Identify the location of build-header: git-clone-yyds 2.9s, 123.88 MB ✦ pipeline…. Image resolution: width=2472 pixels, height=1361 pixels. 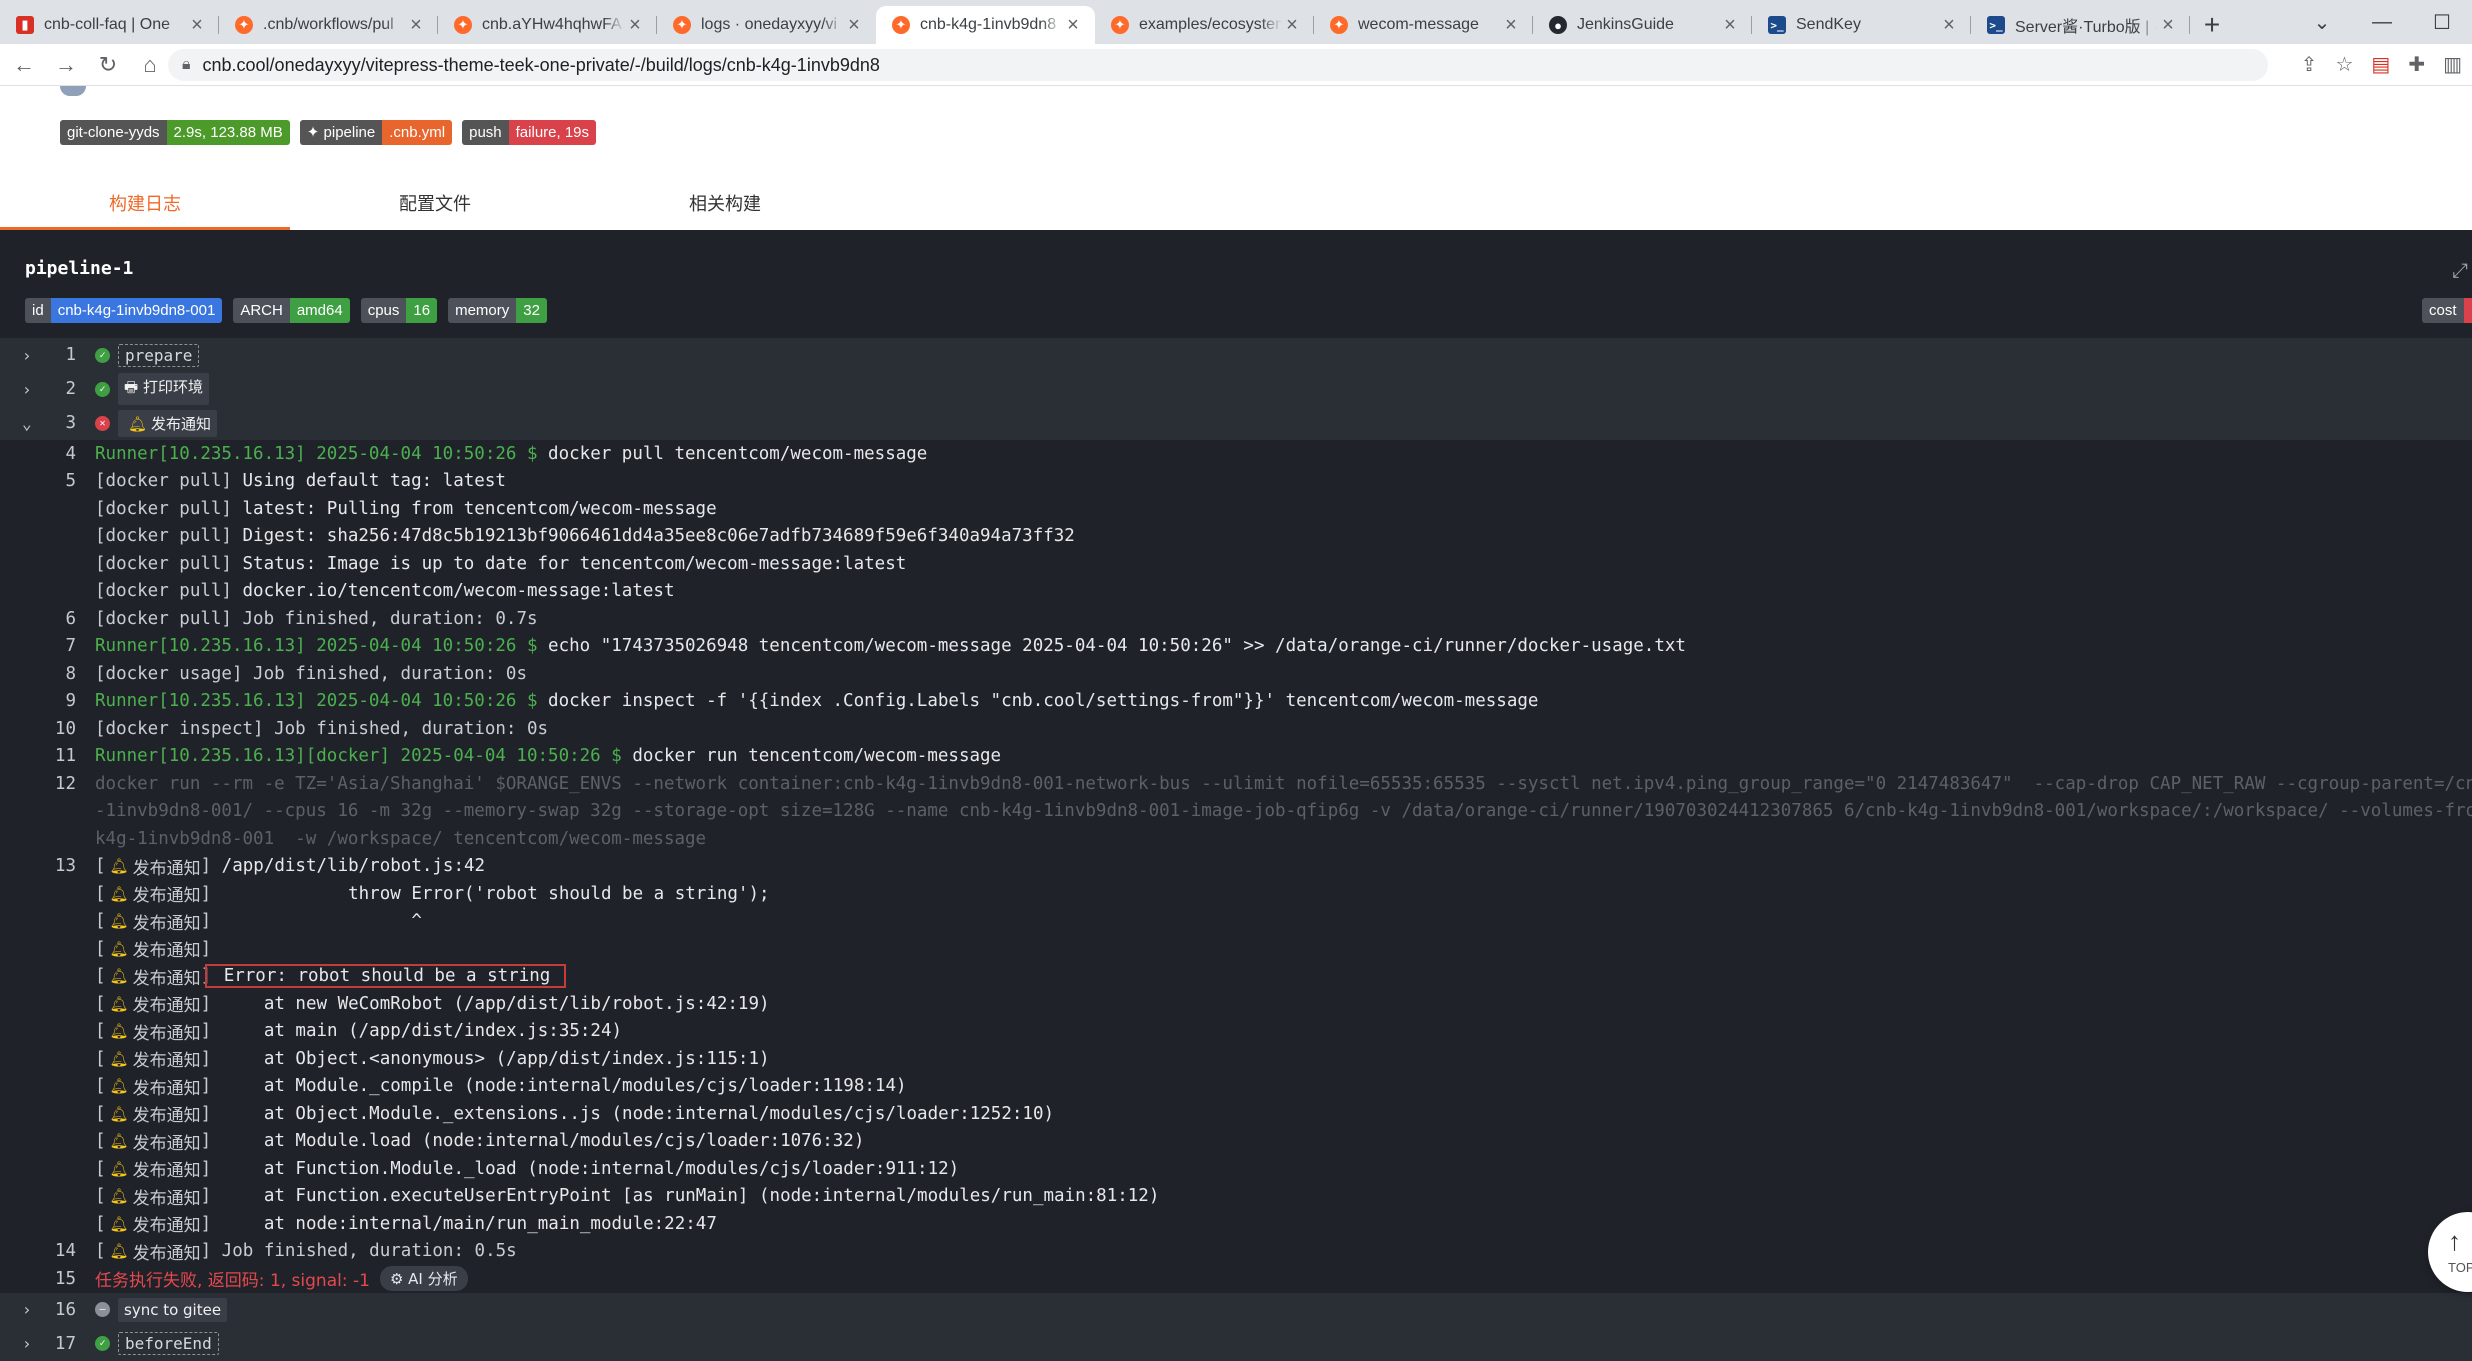
(1236, 158).